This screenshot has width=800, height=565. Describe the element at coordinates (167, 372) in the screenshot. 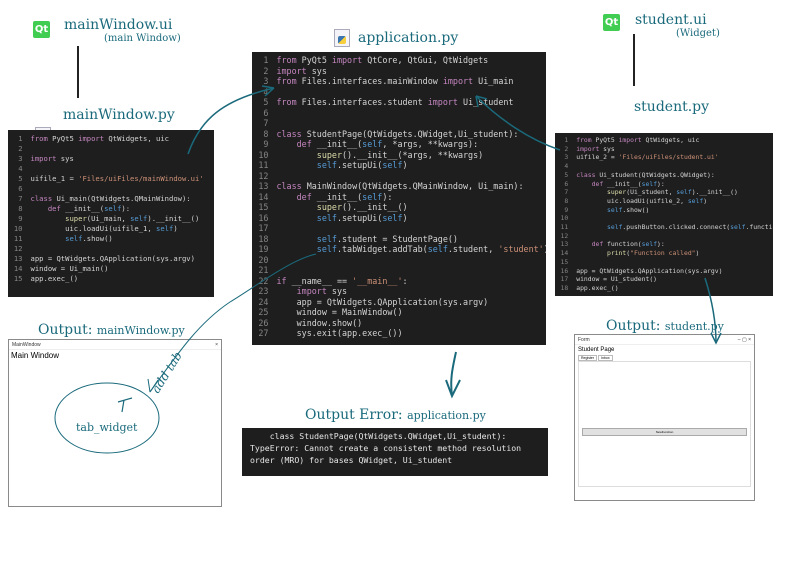

I see `add-tab-handwriting: add tab` at that location.